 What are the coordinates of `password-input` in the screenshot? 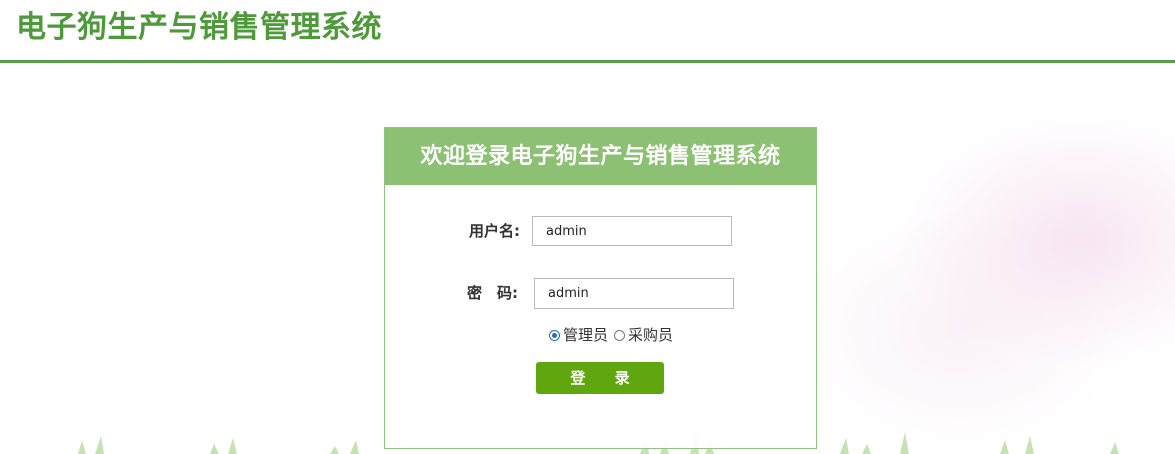 It's located at (634, 293).